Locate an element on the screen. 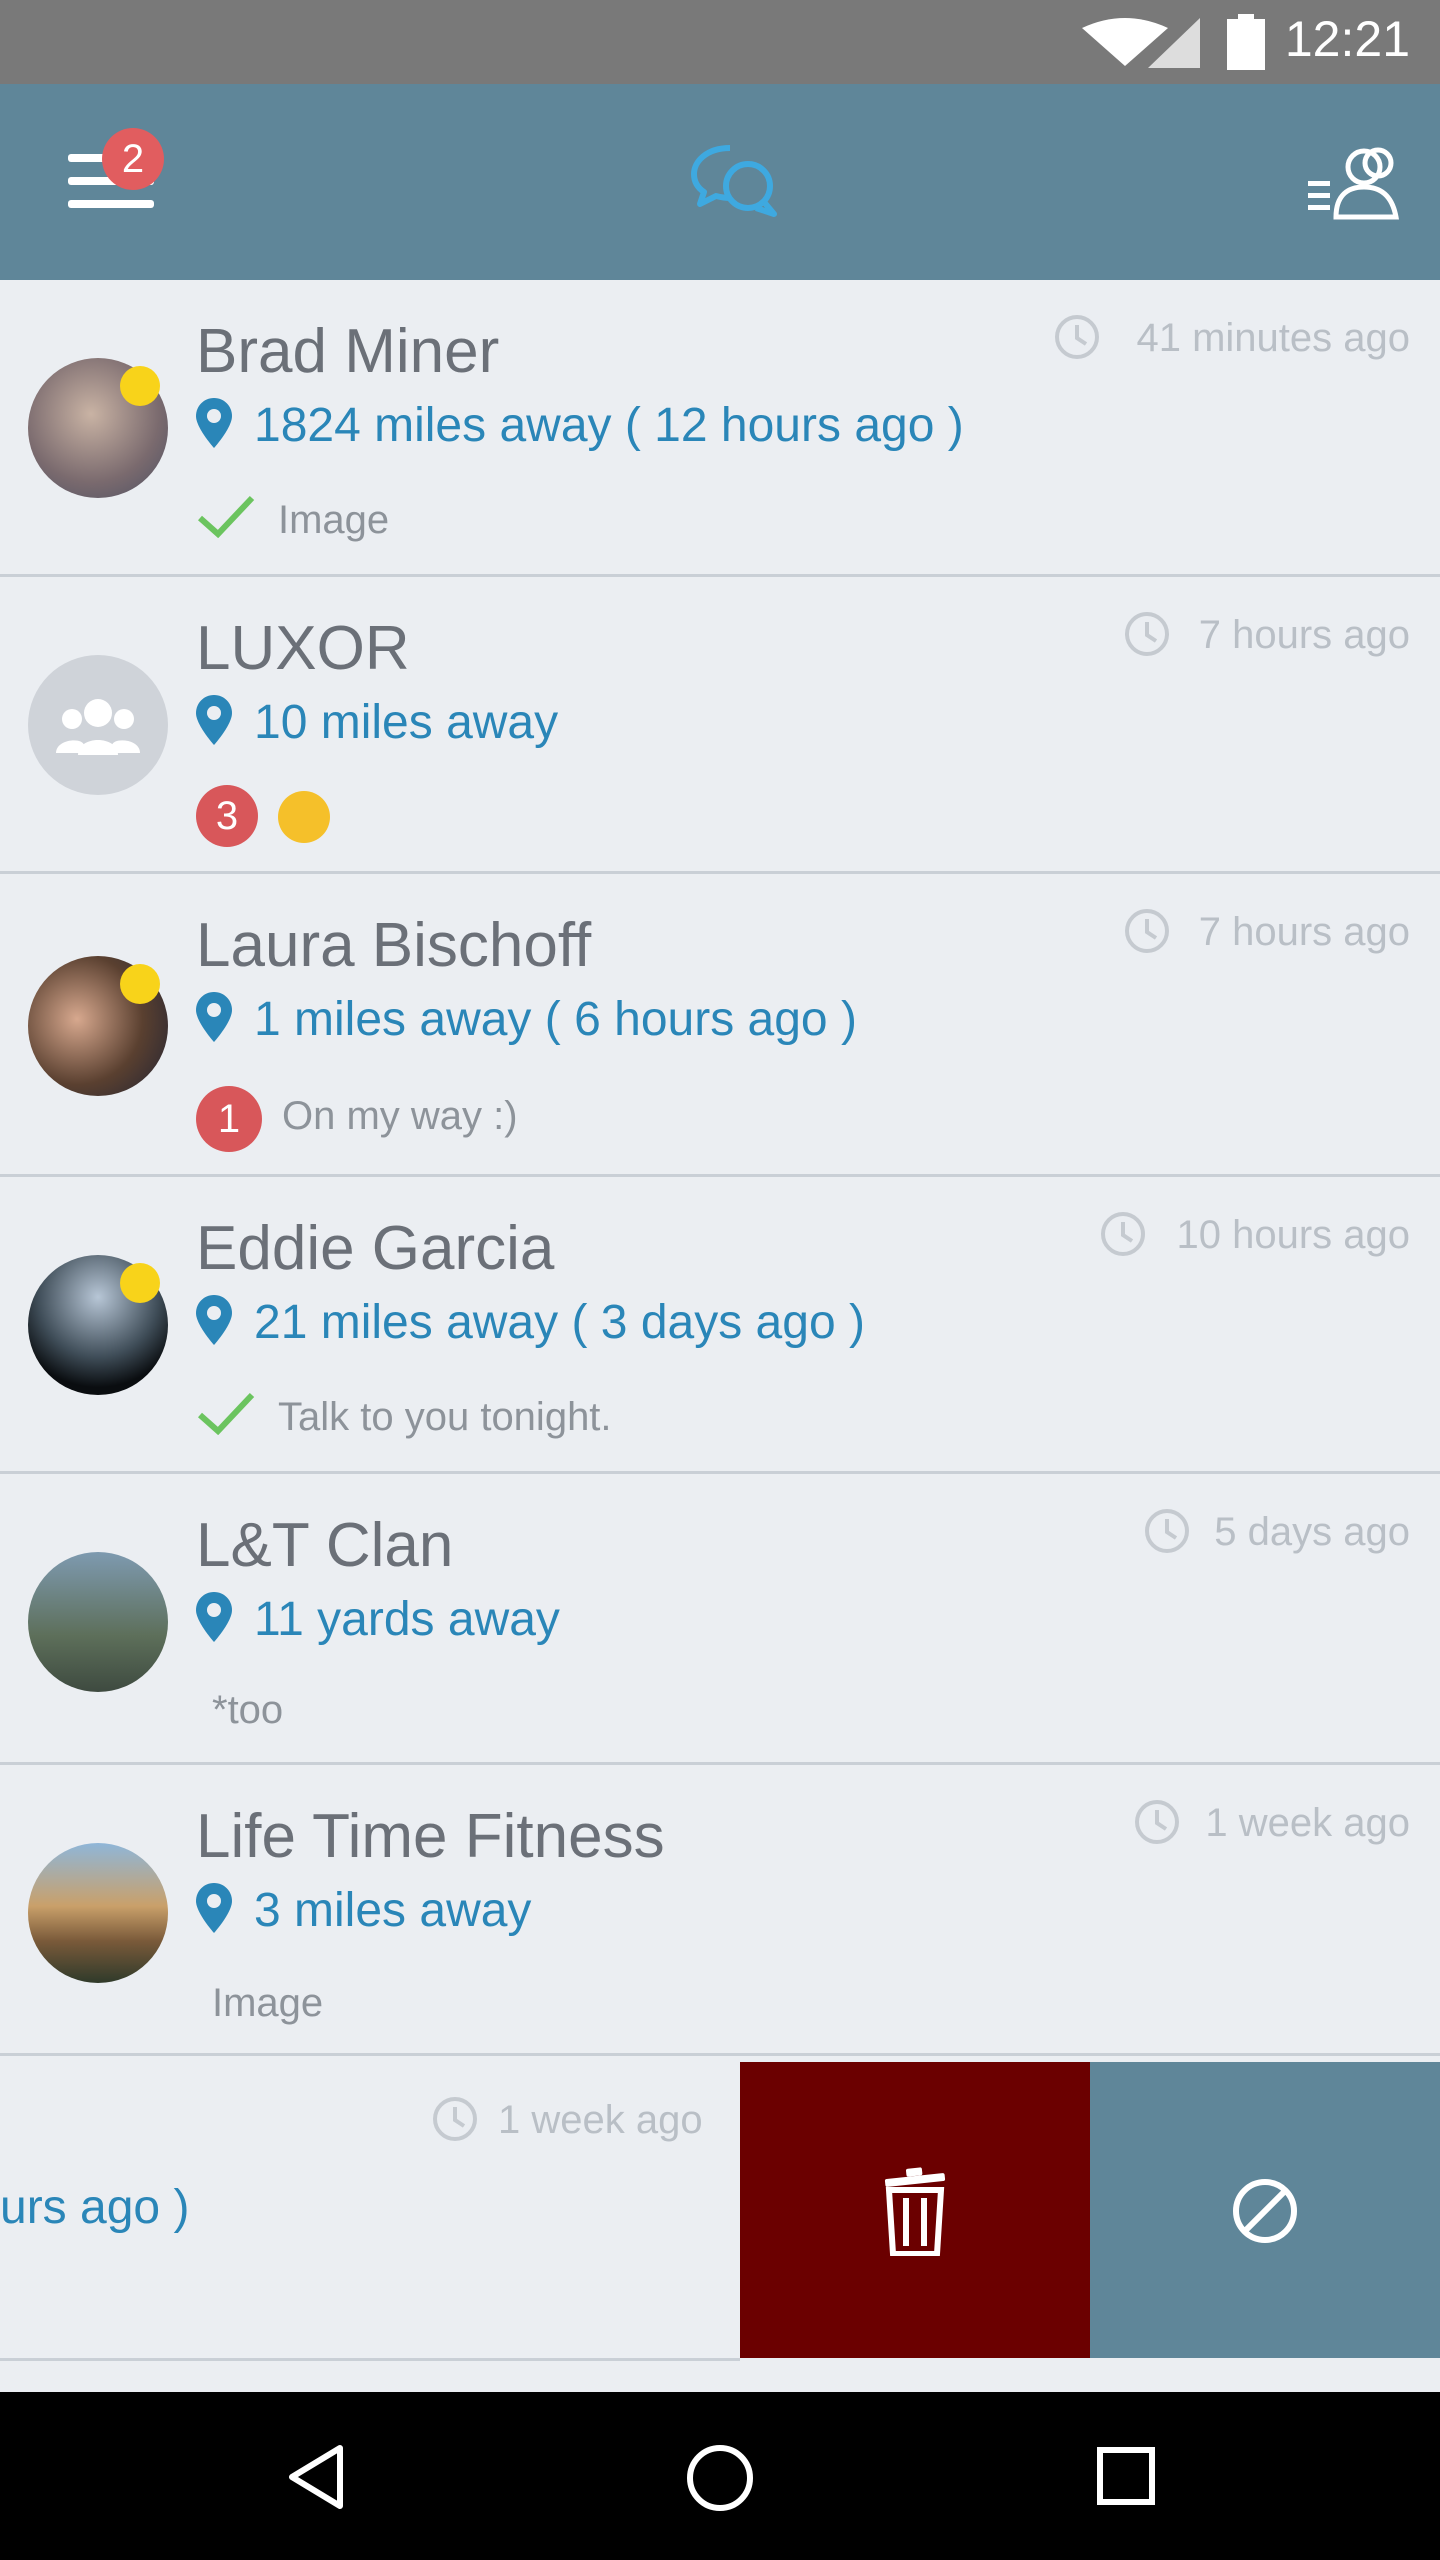 This screenshot has width=1440, height=2560. message-time: 41 minutes ago is located at coordinates (1273, 338).